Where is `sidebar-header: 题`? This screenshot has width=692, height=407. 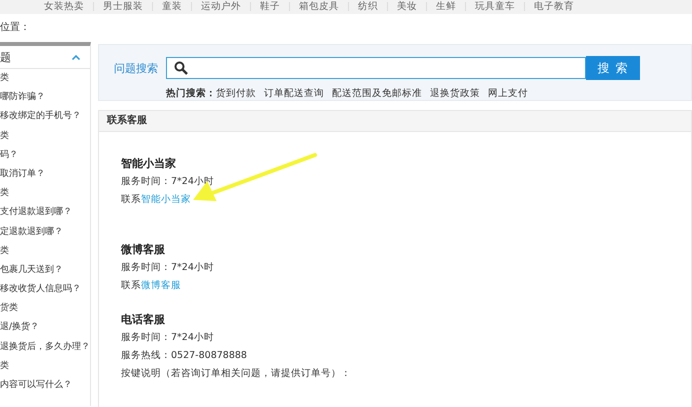
sidebar-header: 题 is located at coordinates (45, 57).